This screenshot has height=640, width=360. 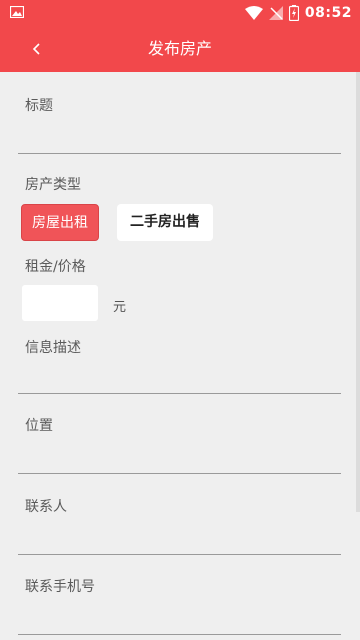 I want to click on contact-underline, so click(x=179, y=554).